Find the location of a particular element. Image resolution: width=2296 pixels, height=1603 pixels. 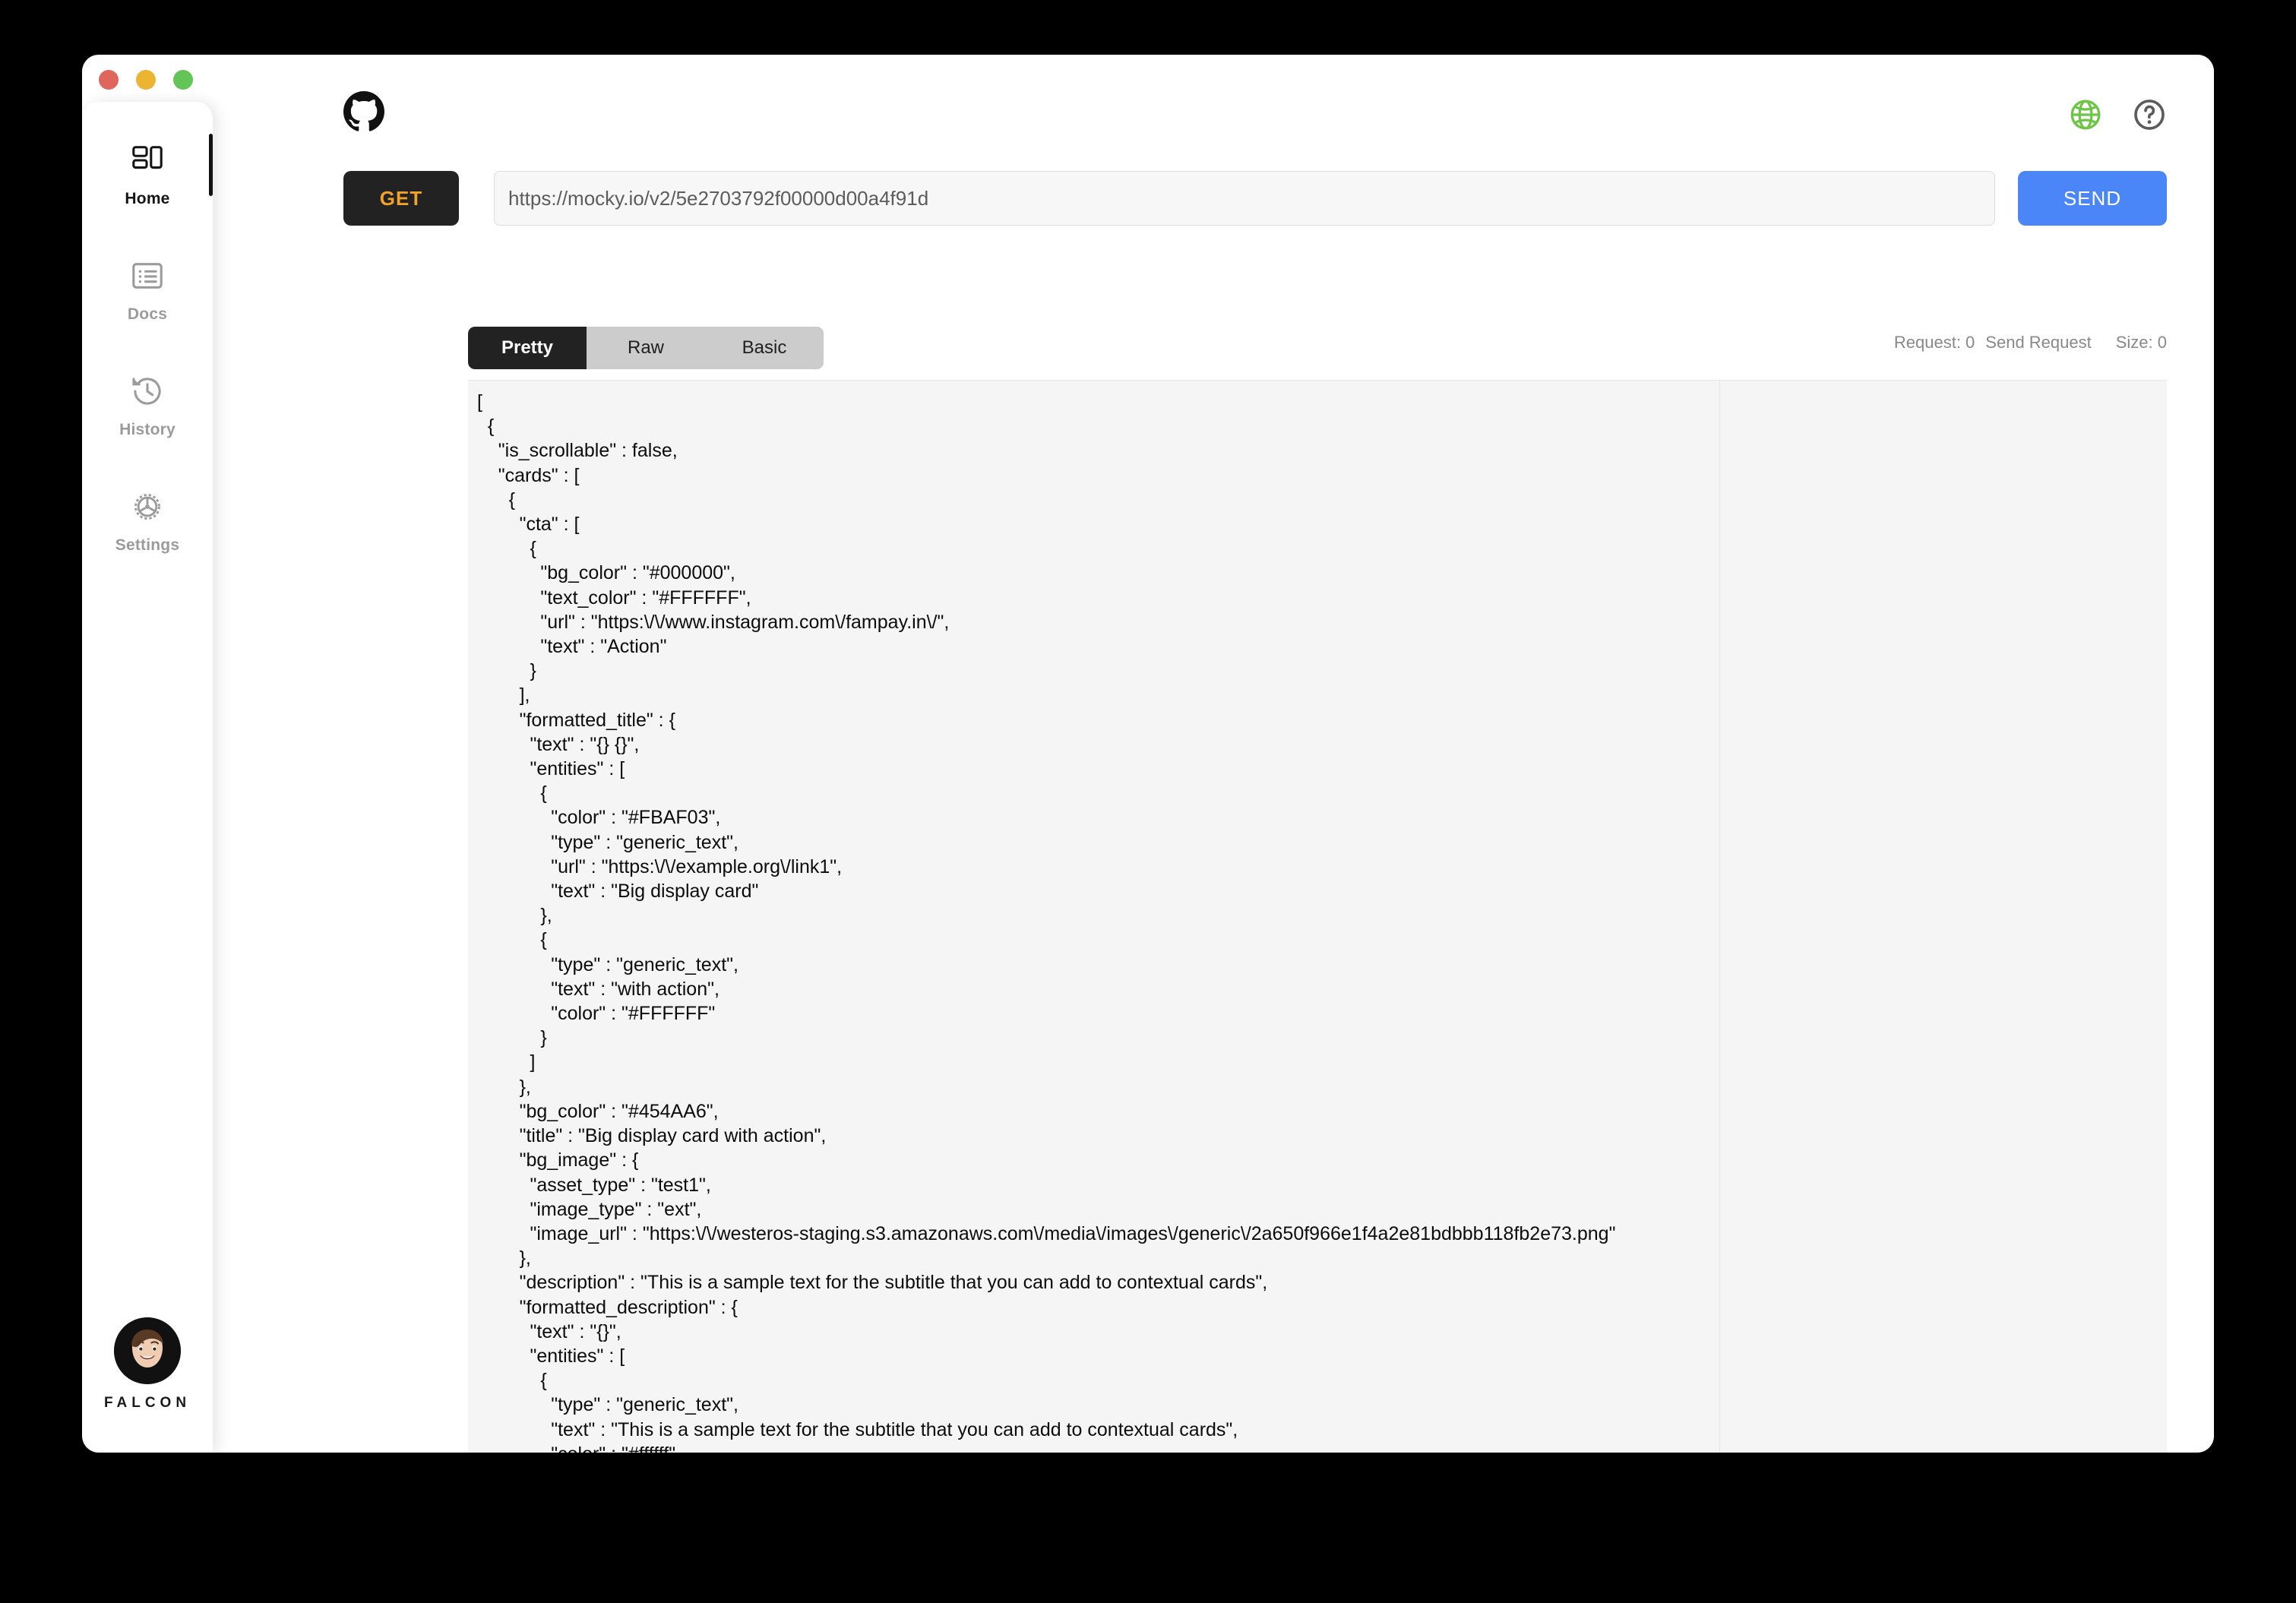

dashboard-icon is located at coordinates (147, 160).